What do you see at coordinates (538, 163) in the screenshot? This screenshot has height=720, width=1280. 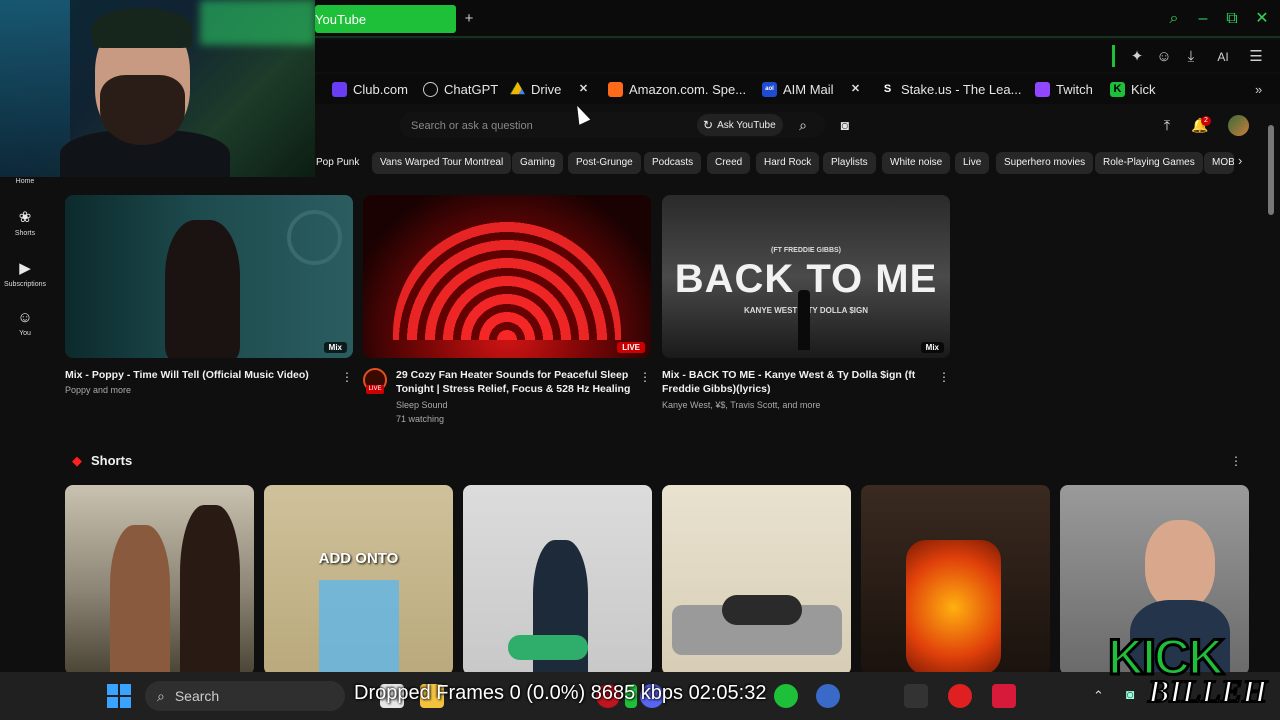 I see `chip: Gaming` at bounding box center [538, 163].